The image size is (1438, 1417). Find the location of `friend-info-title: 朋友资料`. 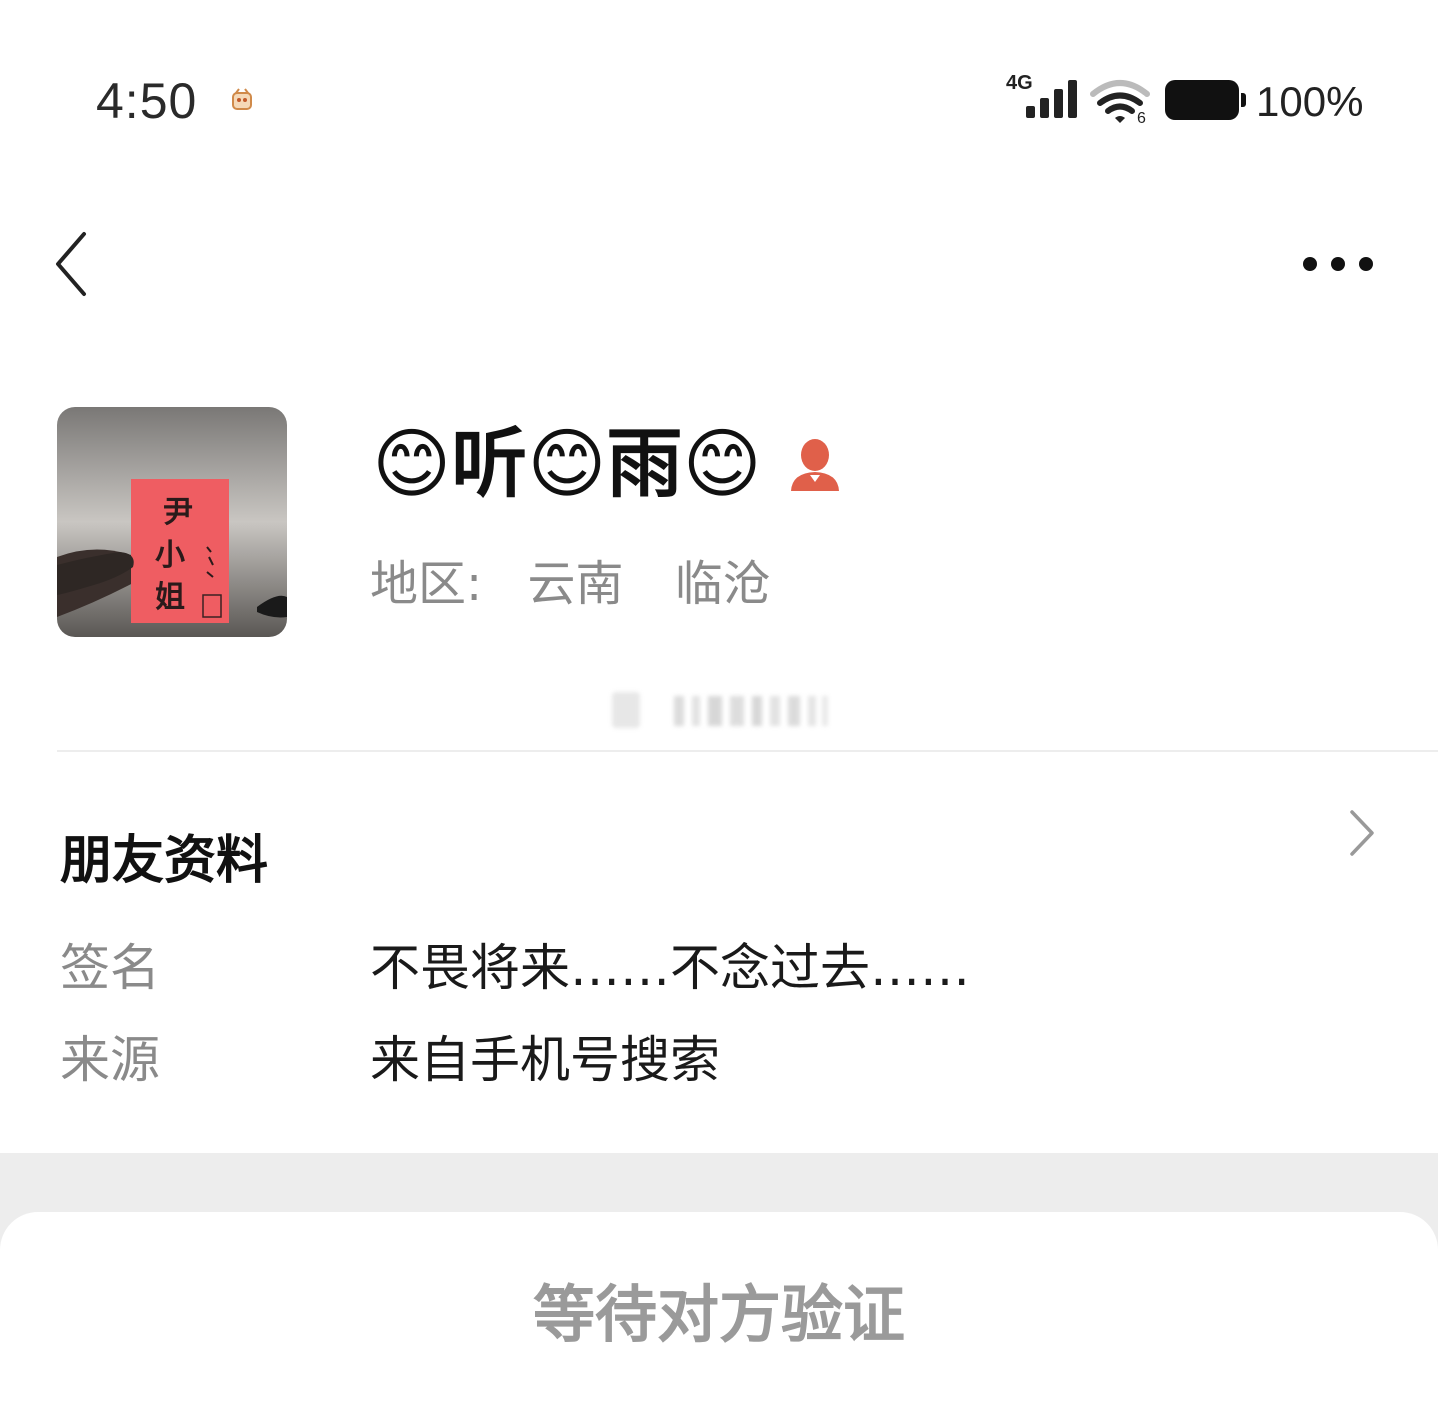

friend-info-title: 朋友资料 is located at coordinates (164, 861).